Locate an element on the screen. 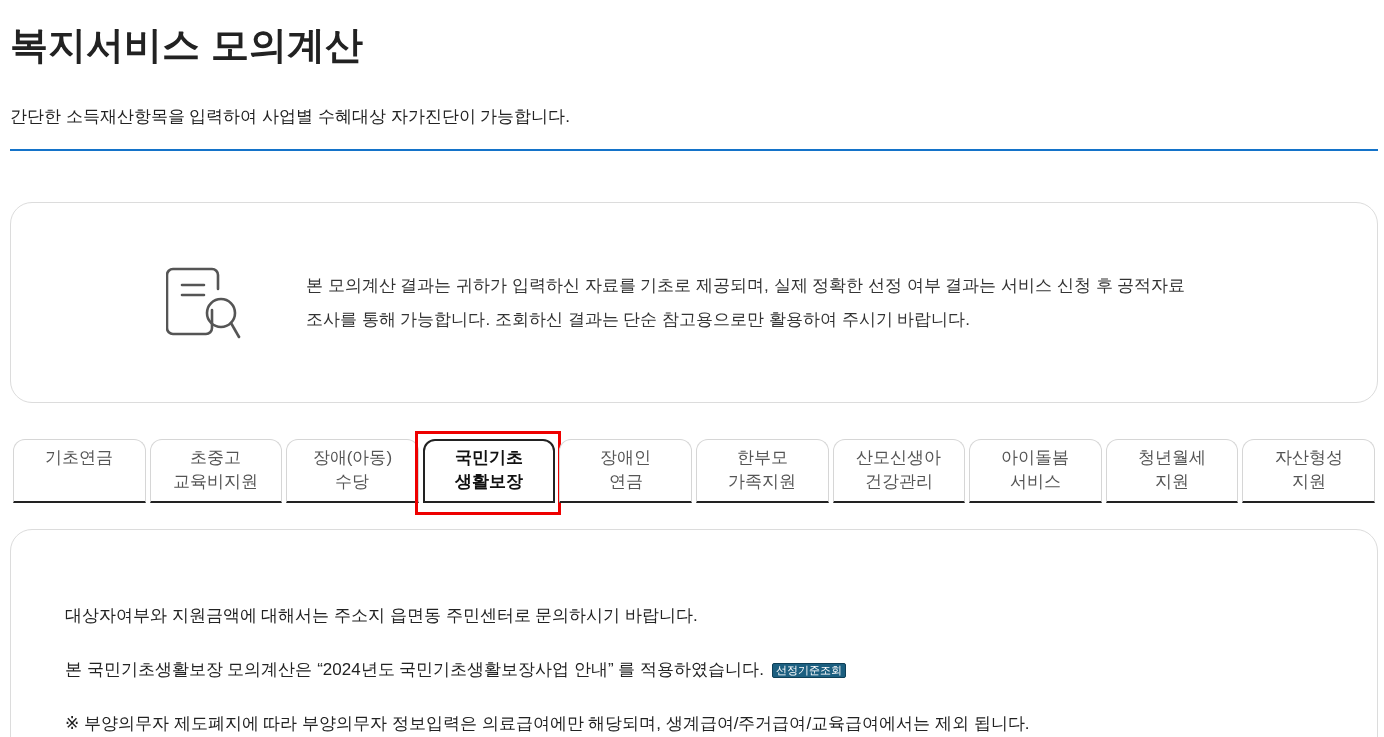  page-subtitle: 간단한 소득재산항목을 입력하여 사업별 수혜대상 자가진단이 가능합니다. is located at coordinates (290, 117).